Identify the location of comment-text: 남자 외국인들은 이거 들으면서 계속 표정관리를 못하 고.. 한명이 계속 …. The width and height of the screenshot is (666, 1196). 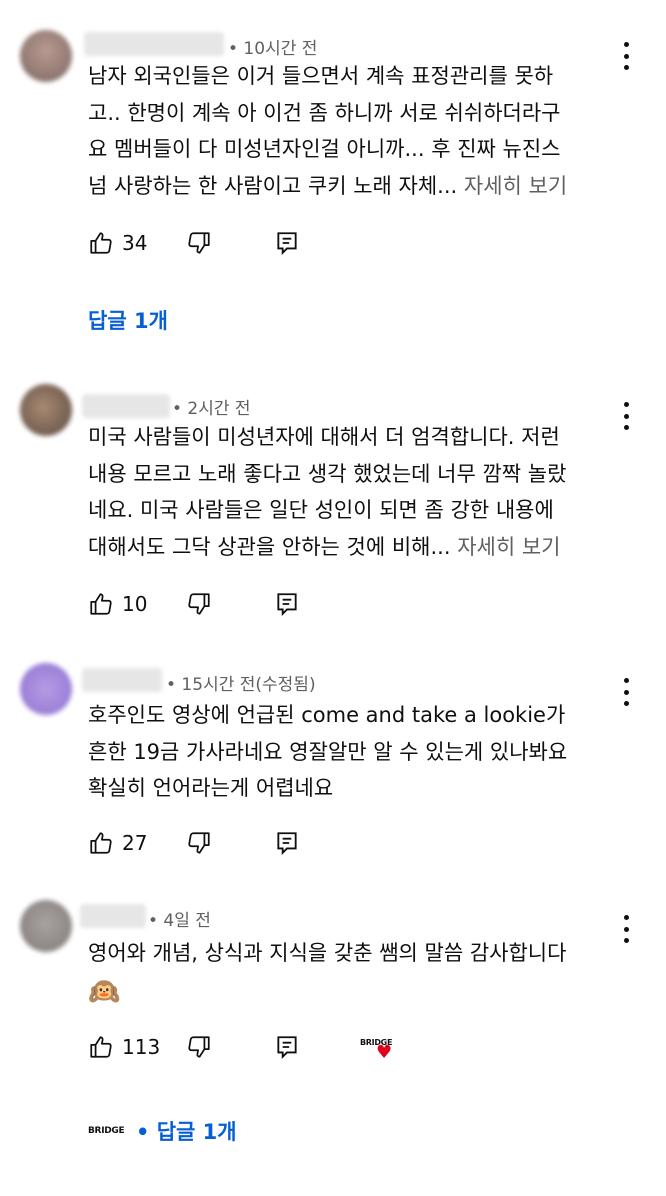
(328, 131).